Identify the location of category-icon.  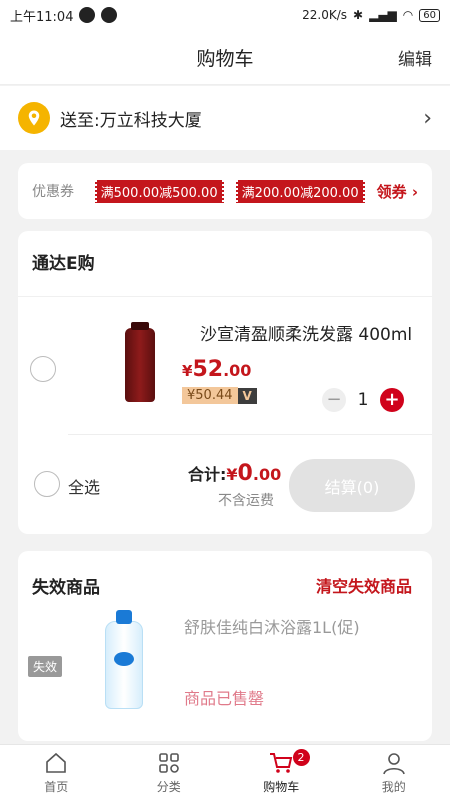
(168, 763).